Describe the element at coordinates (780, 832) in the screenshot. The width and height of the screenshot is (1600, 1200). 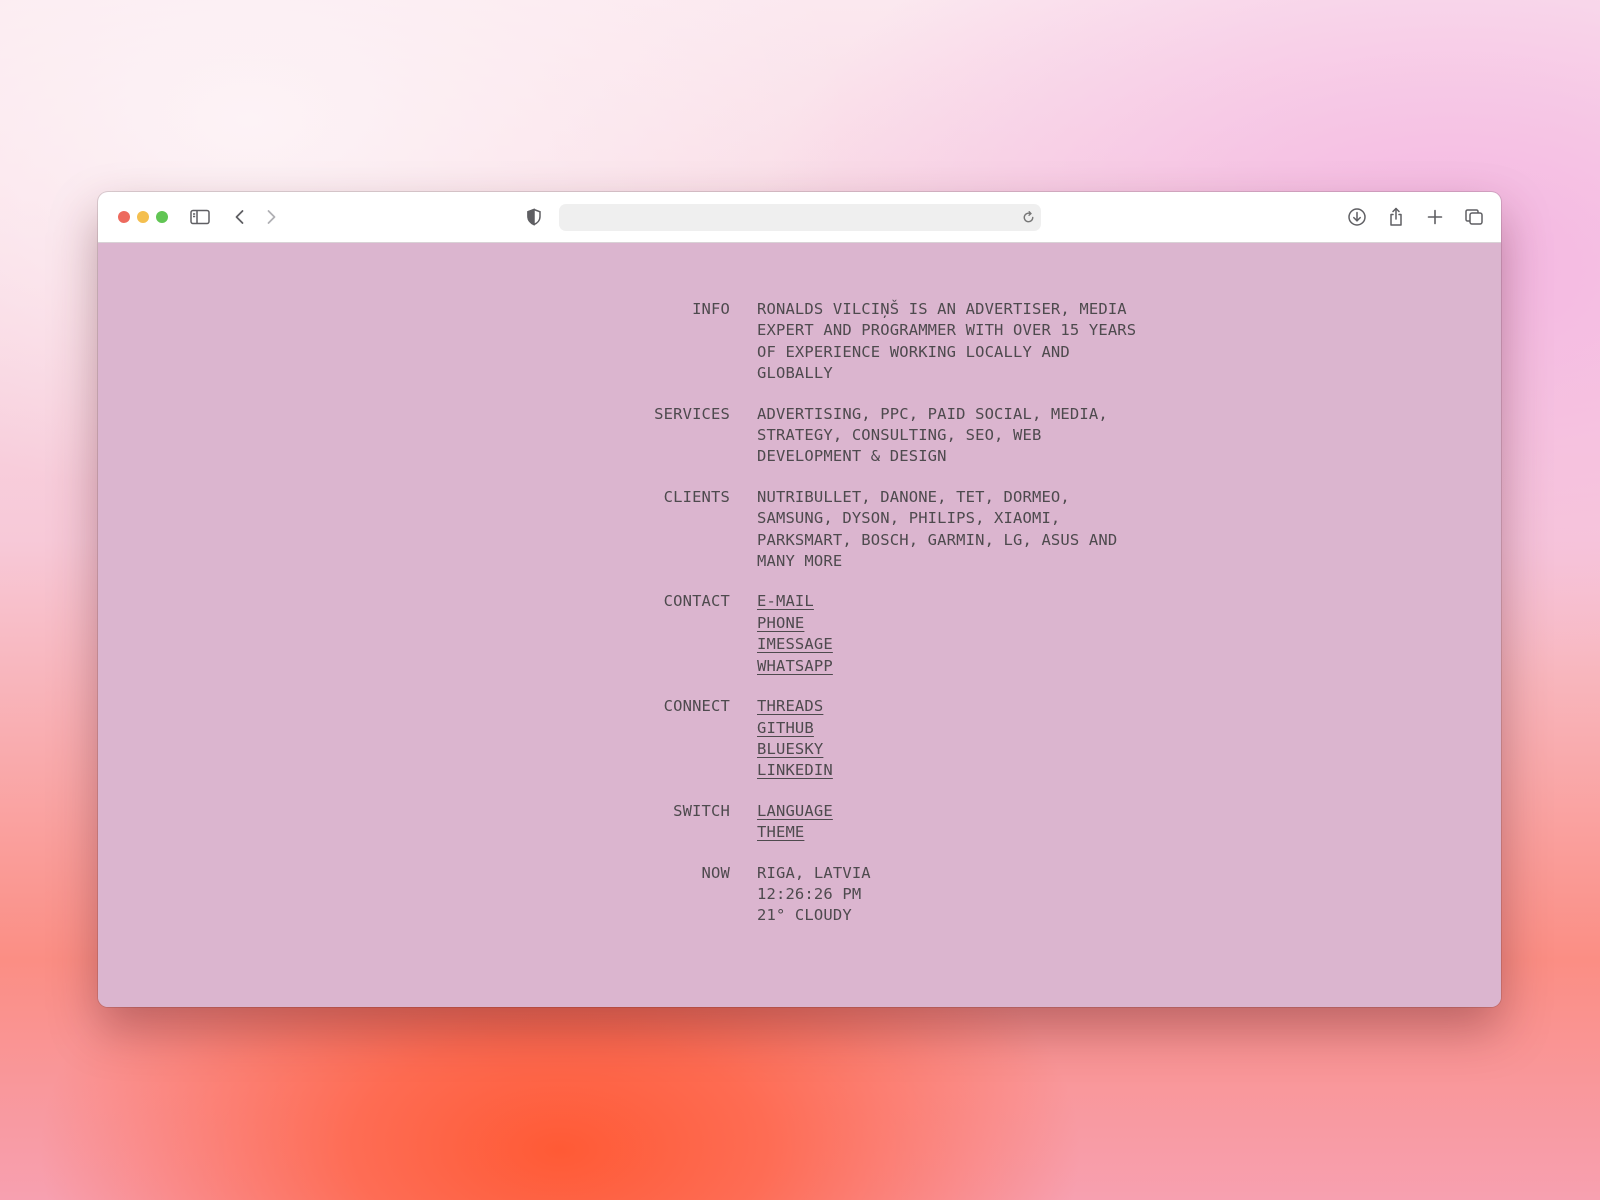
I see `theme-link: THEME` at that location.